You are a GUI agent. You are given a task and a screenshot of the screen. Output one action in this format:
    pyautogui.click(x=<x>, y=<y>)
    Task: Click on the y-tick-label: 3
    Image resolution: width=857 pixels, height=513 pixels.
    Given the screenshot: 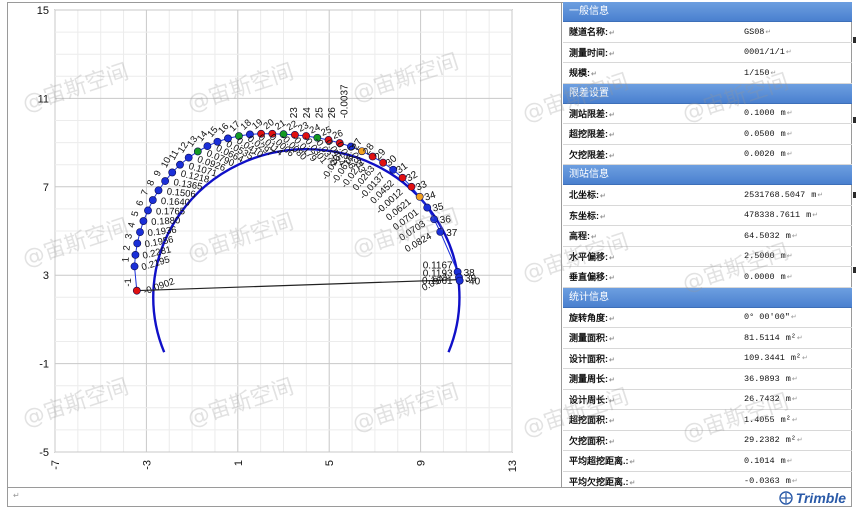 What is the action you would take?
    pyautogui.click(x=46, y=276)
    